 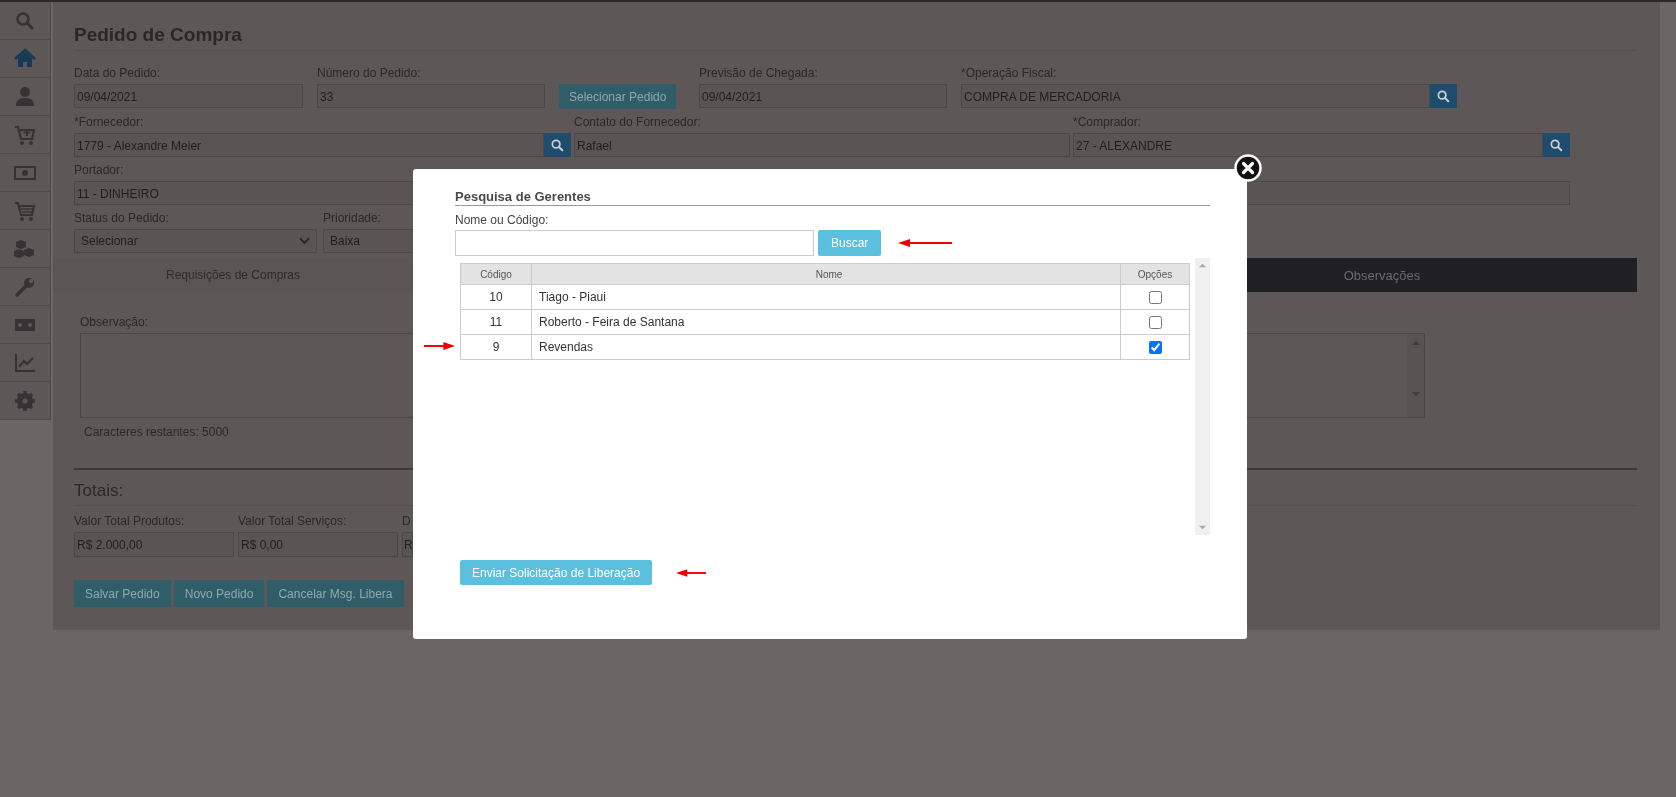 I want to click on field-label: Nome ou Código:, so click(x=502, y=220).